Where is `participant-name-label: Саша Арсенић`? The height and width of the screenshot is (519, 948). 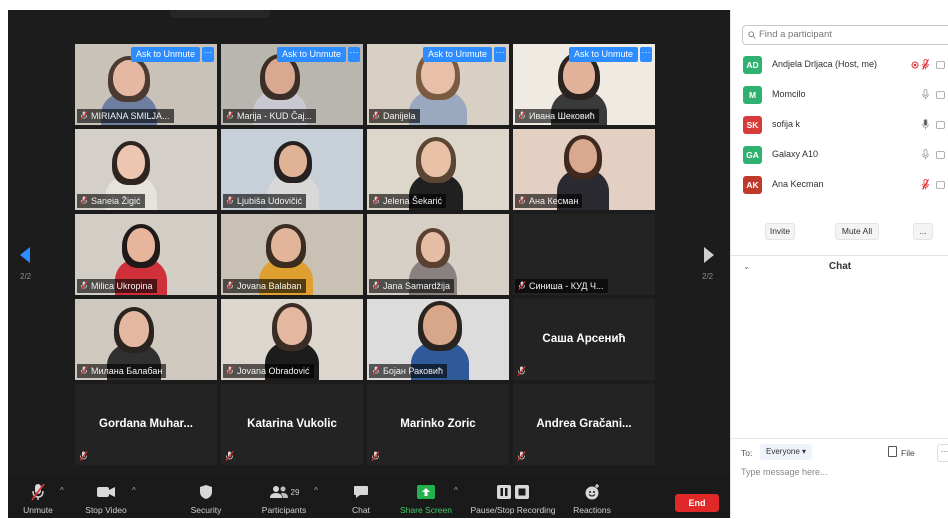
participant-name-label: Саша Арсенић is located at coordinates (584, 339).